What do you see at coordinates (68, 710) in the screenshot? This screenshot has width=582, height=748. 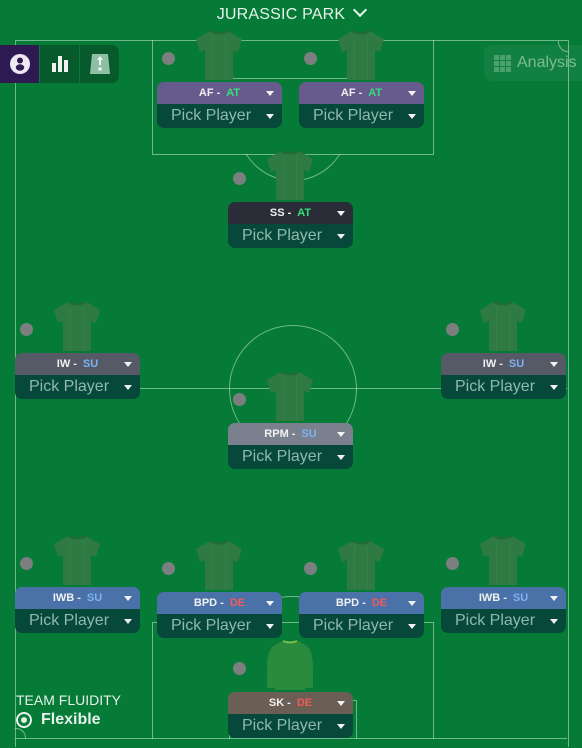 I see `team-fluidity: TEAM FLUIDITY Flexible` at bounding box center [68, 710].